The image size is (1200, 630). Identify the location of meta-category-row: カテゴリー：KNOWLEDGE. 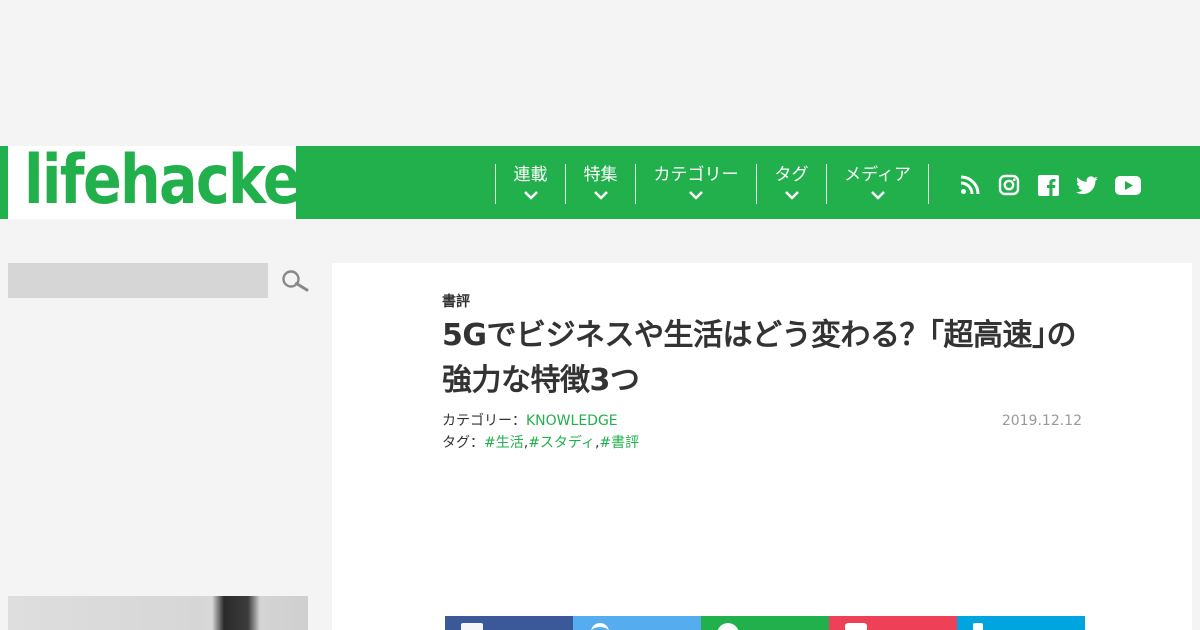
(540, 421).